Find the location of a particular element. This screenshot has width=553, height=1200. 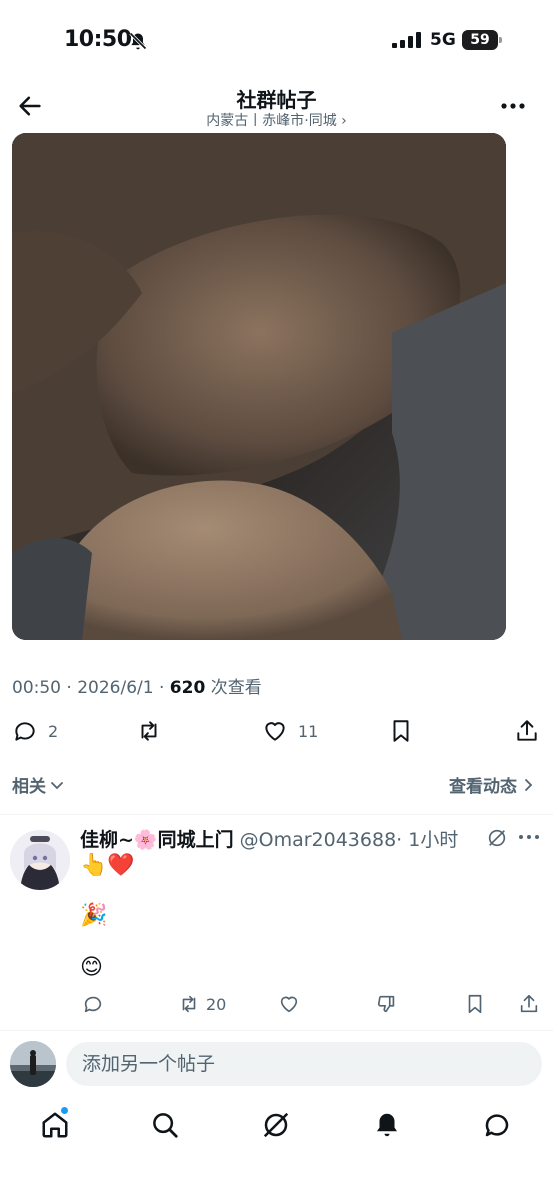

battery-icon: 59 is located at coordinates (482, 40).